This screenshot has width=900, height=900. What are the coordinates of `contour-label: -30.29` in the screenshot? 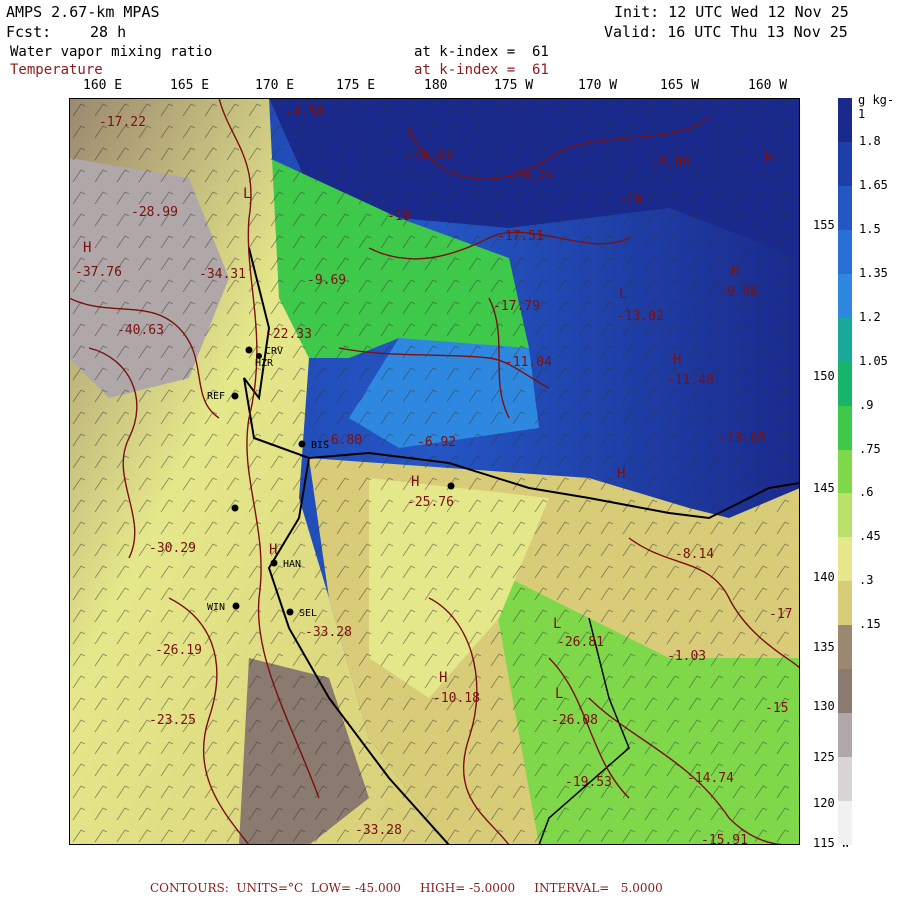 It's located at (172, 548).